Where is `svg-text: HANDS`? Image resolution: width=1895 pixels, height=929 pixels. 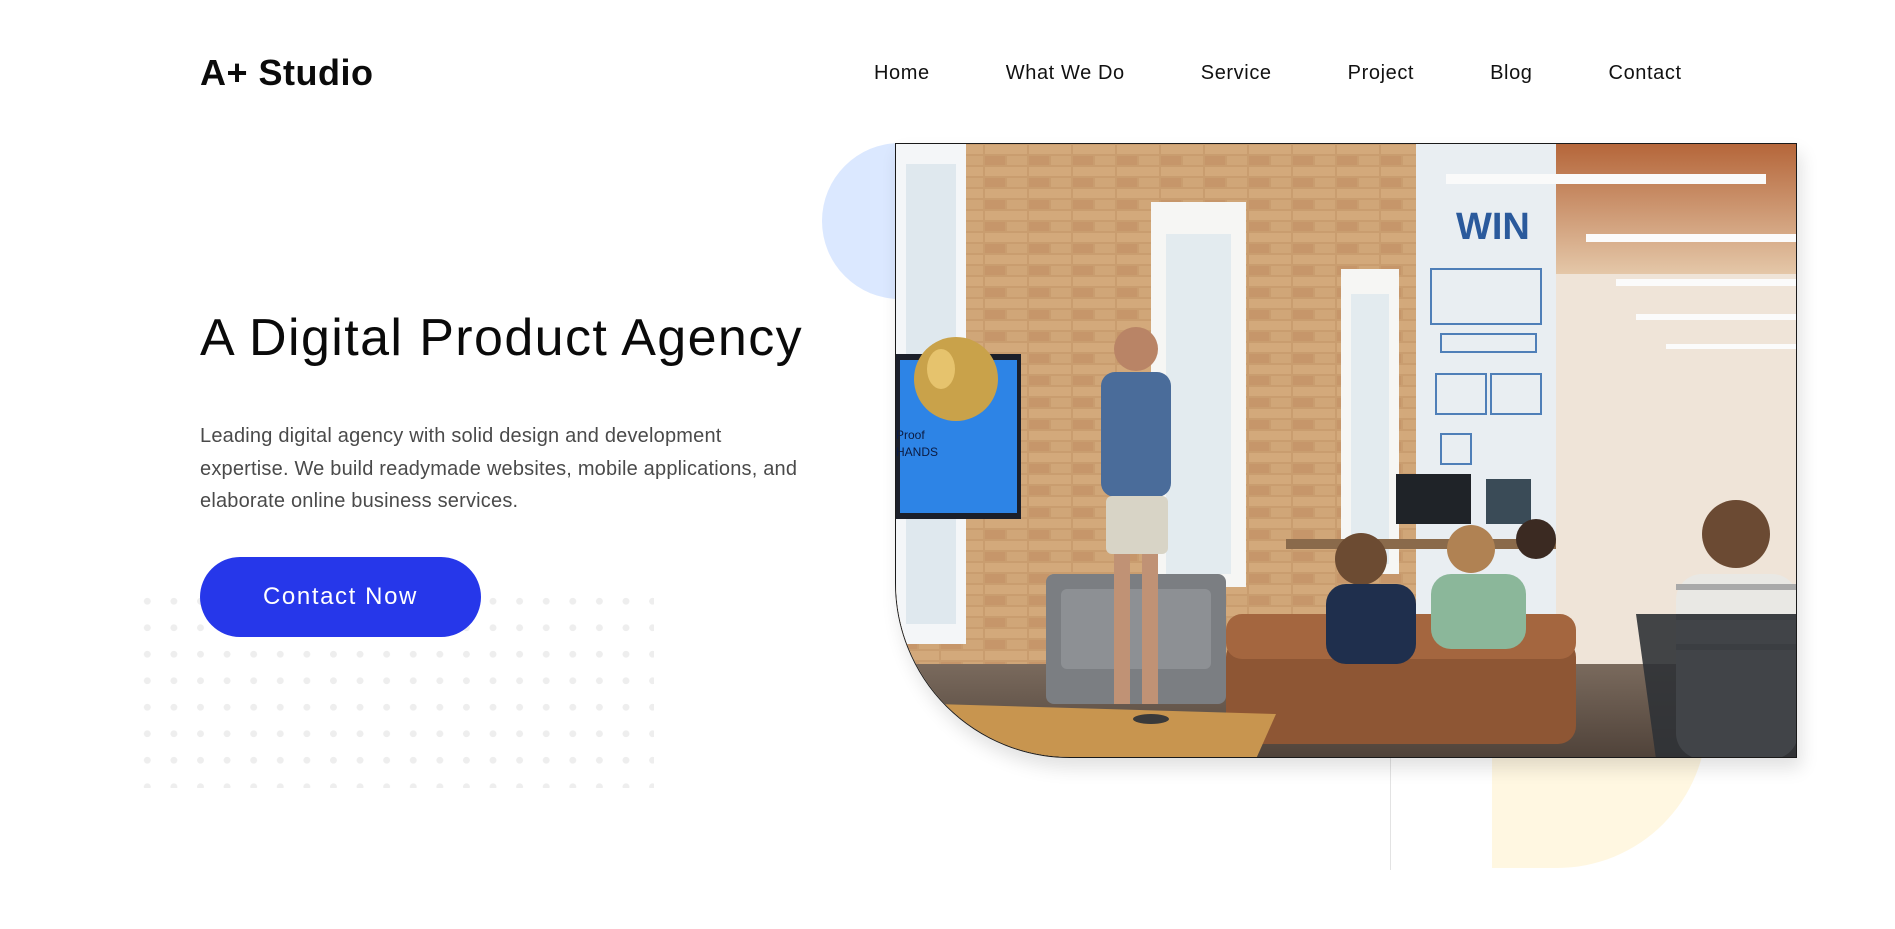 svg-text: HANDS is located at coordinates (917, 452).